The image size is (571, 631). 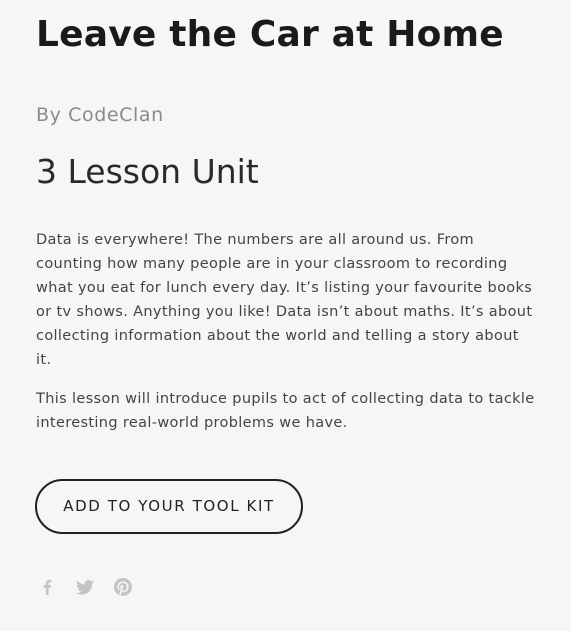 I want to click on unit-label: 3 Lesson Unit, so click(x=147, y=171).